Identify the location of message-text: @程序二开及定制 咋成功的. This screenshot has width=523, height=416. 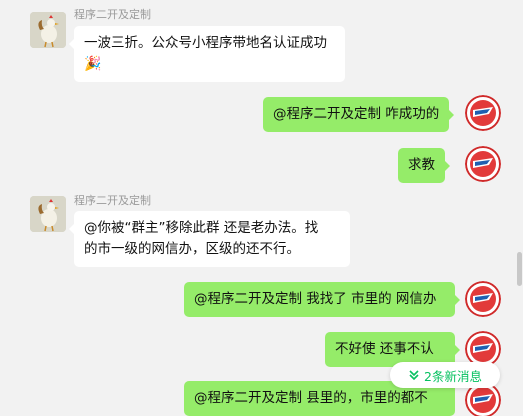
(356, 114).